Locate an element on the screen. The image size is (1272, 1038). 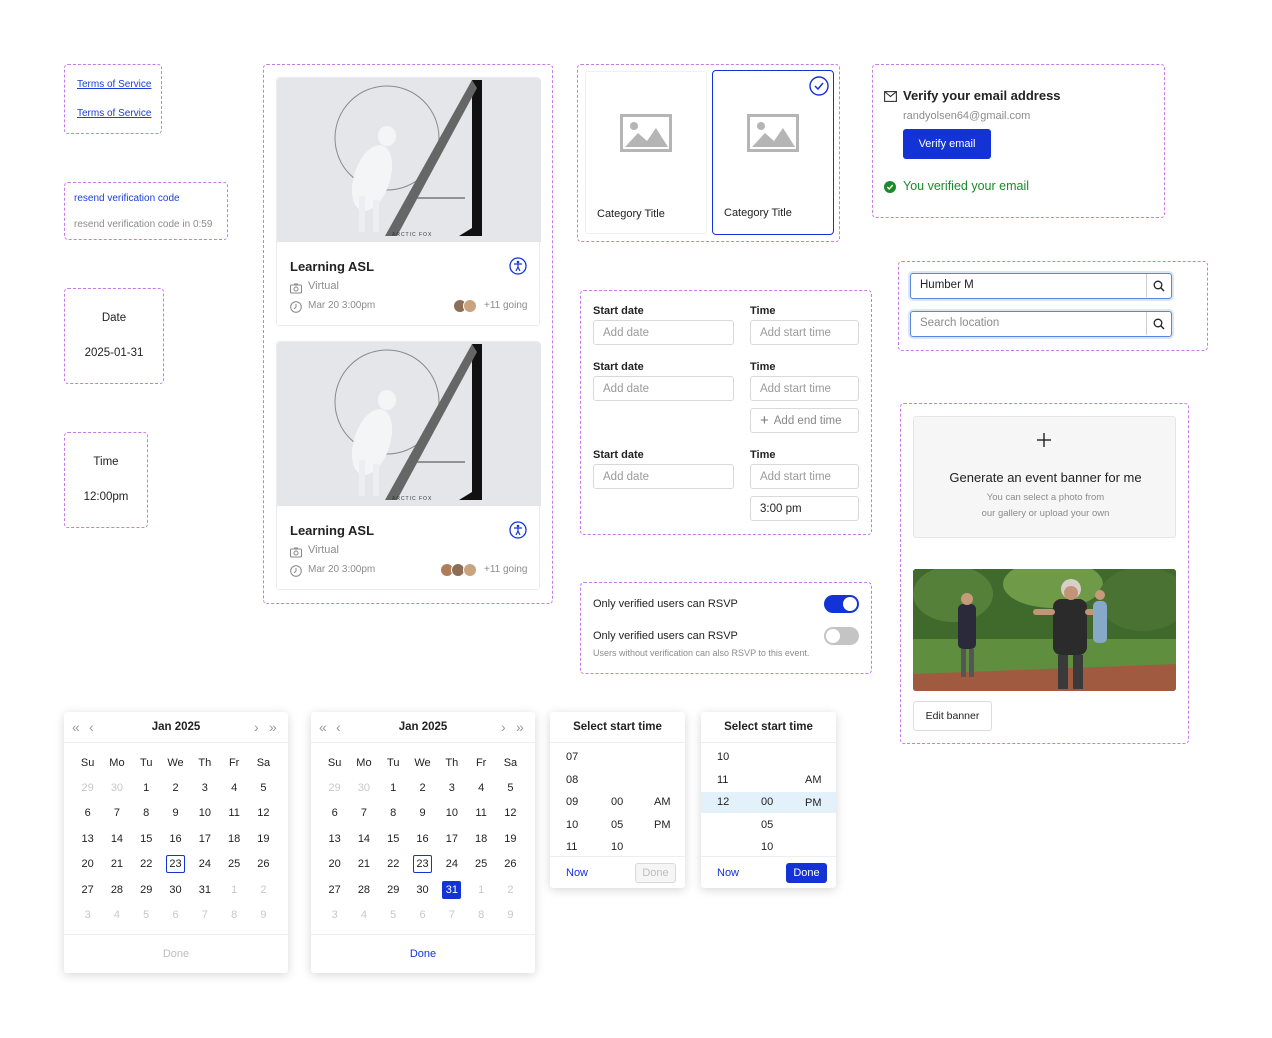
rsvp-toggle-on is located at coordinates (841, 604).